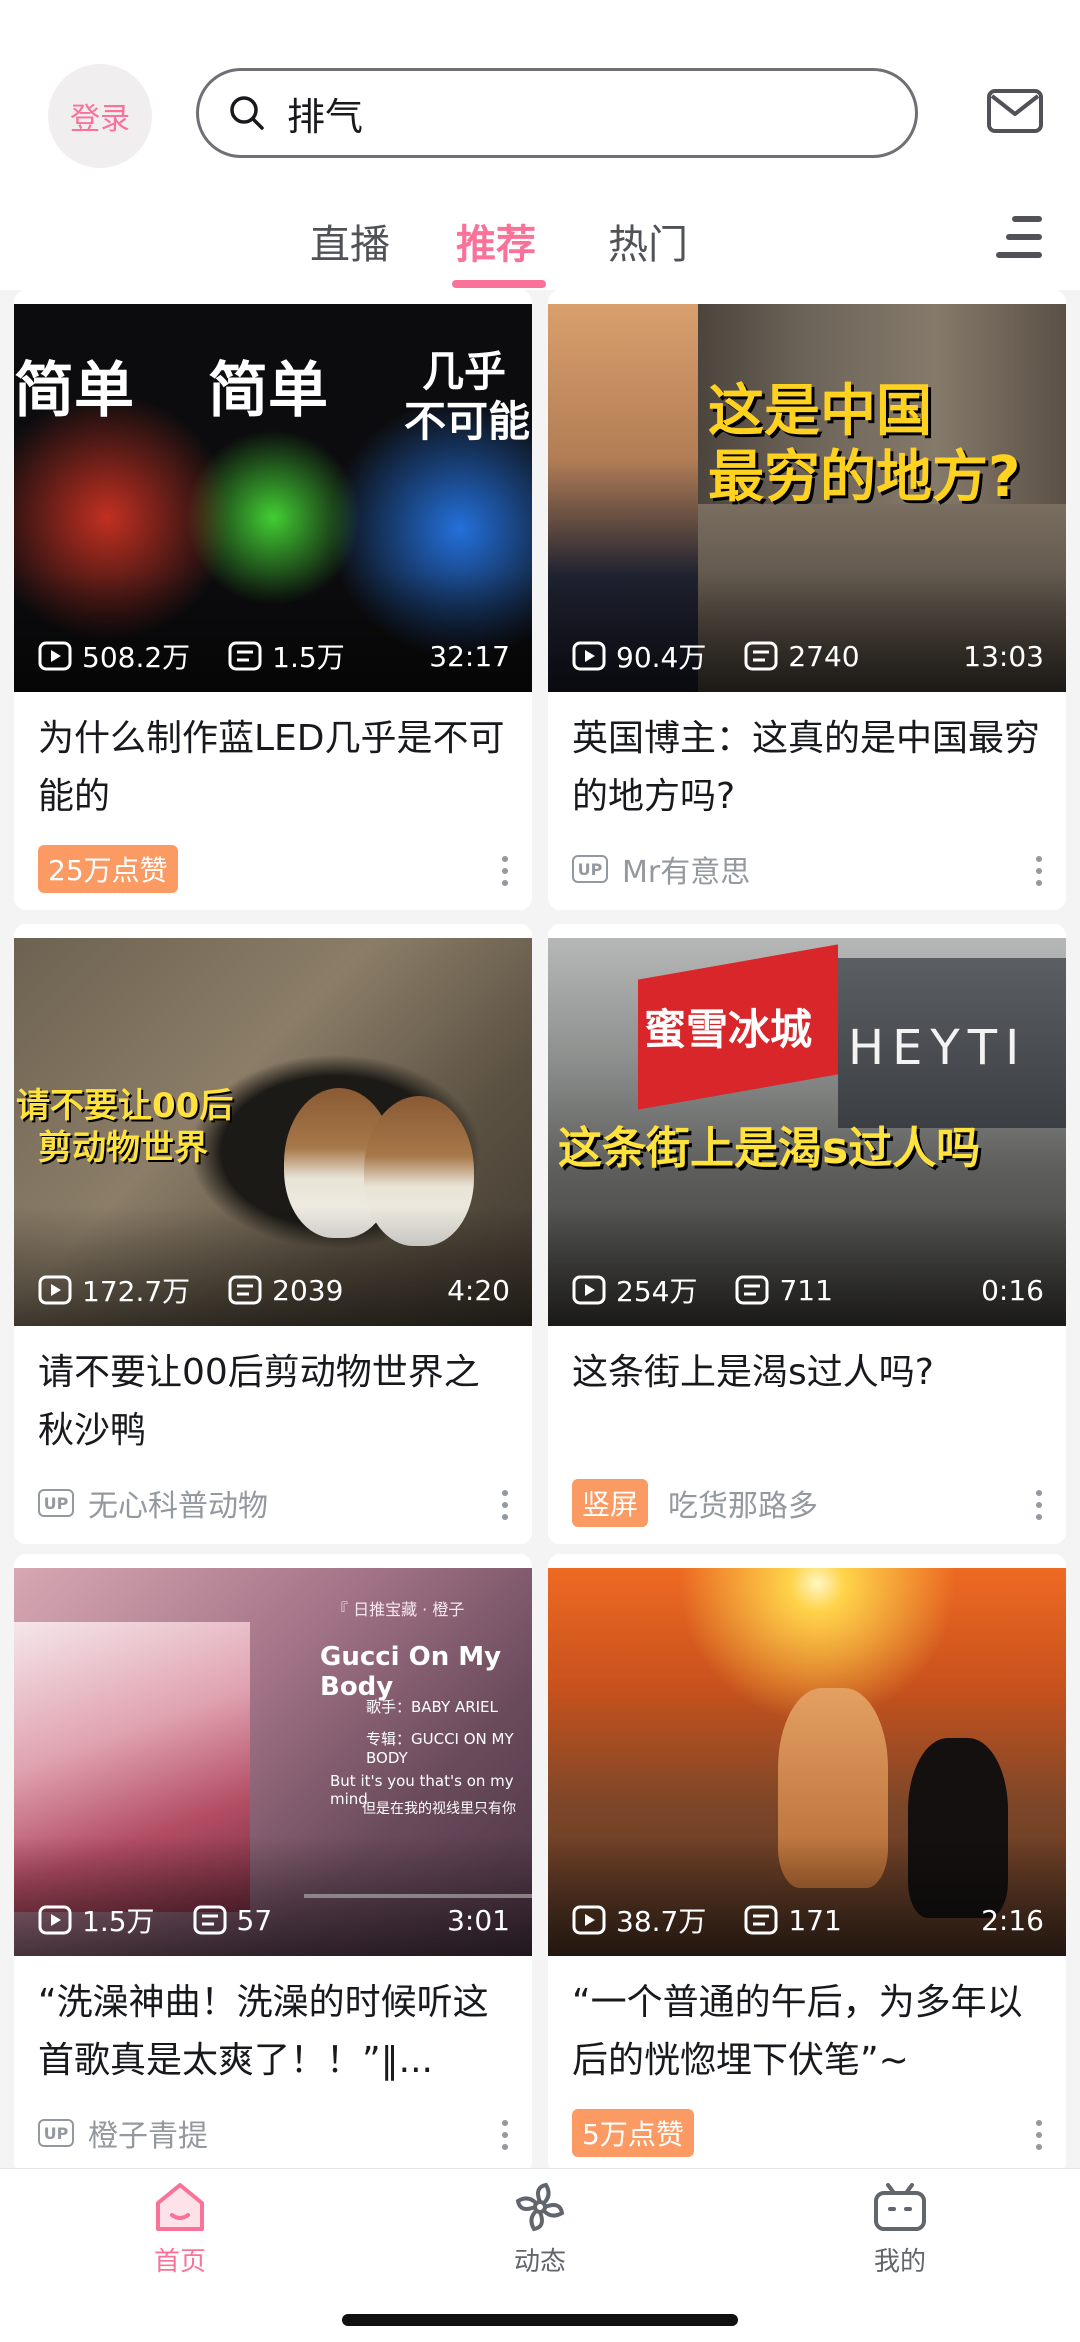 The image size is (1080, 2342). Describe the element at coordinates (807, 768) in the screenshot. I see `video-title: 英国博主：这真的是中国最穷的地方吗?` at that location.